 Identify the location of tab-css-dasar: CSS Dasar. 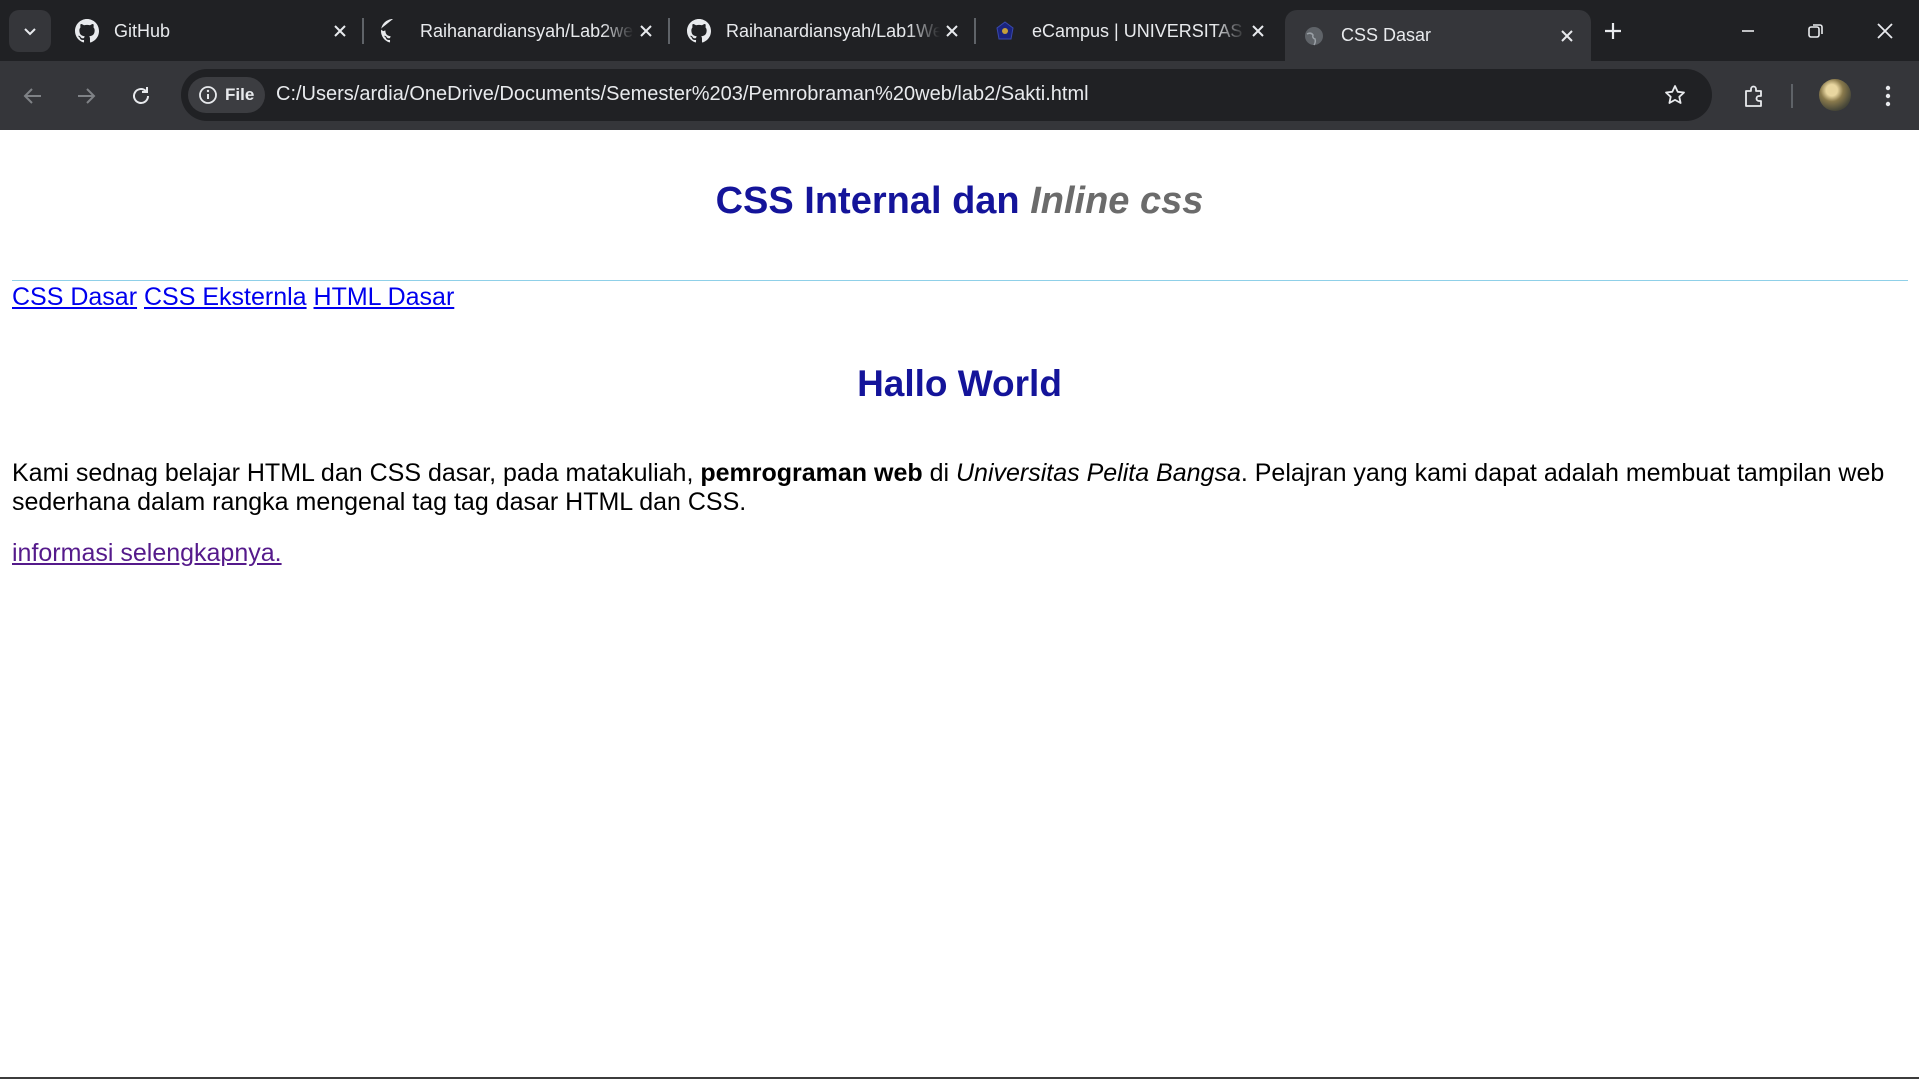
(1438, 35).